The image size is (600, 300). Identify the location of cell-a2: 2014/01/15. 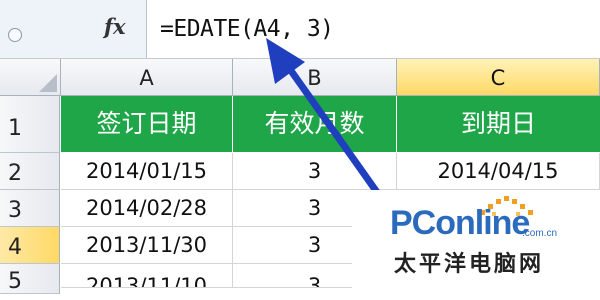
(147, 171).